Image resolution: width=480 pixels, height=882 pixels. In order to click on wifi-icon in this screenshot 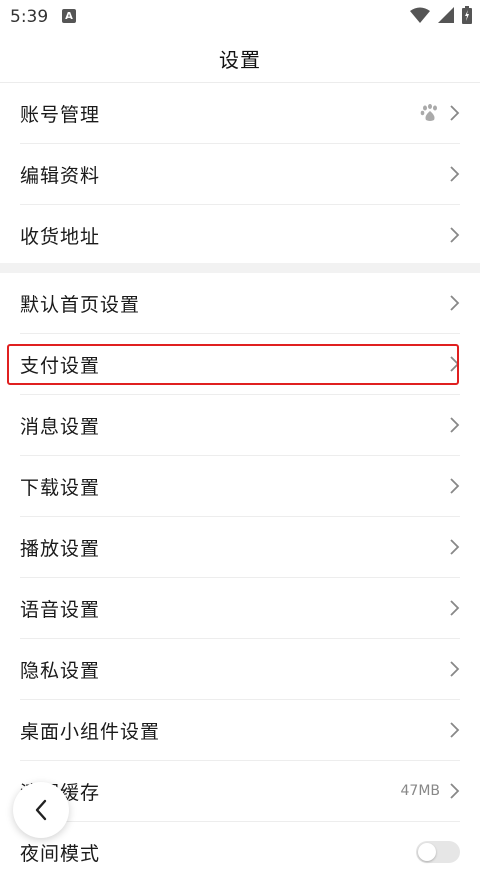, I will do `click(420, 15)`.